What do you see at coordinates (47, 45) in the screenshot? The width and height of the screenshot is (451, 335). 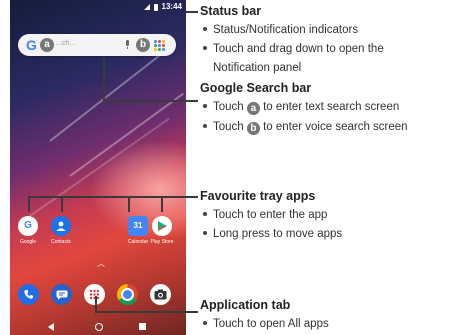 I see `badge-a: a` at bounding box center [47, 45].